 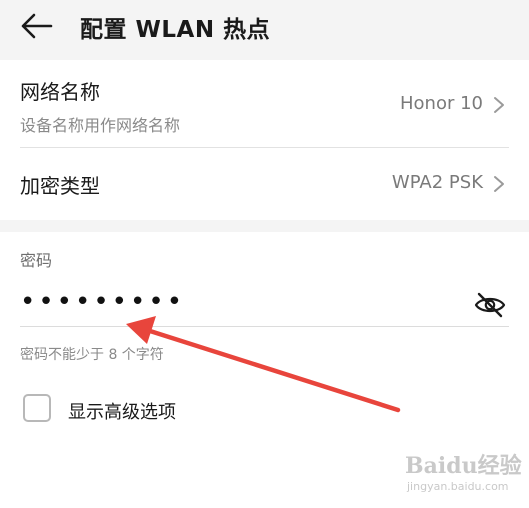 What do you see at coordinates (264, 184) in the screenshot?
I see `encryption-type-row: 加密类型 WPA2 PSK` at bounding box center [264, 184].